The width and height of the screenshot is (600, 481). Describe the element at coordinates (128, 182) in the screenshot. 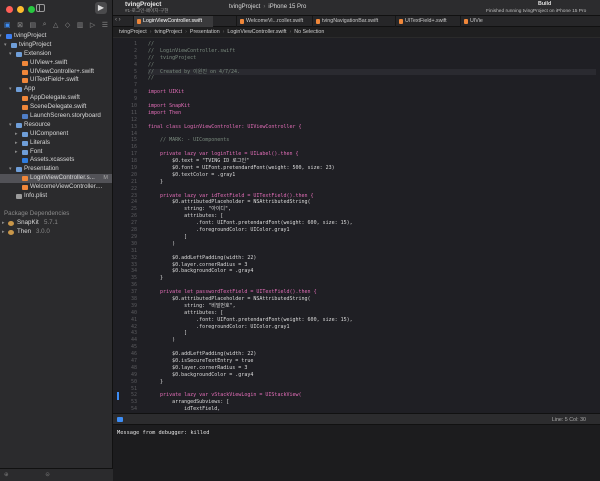

I see `line-number: 21` at that location.